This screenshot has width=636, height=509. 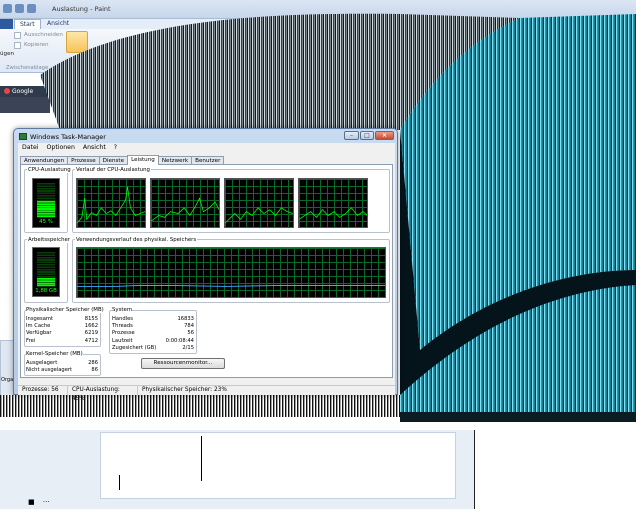 What do you see at coordinates (8, 400) in the screenshot?
I see `explorer-favorites-label: Favo` at bounding box center [8, 400].